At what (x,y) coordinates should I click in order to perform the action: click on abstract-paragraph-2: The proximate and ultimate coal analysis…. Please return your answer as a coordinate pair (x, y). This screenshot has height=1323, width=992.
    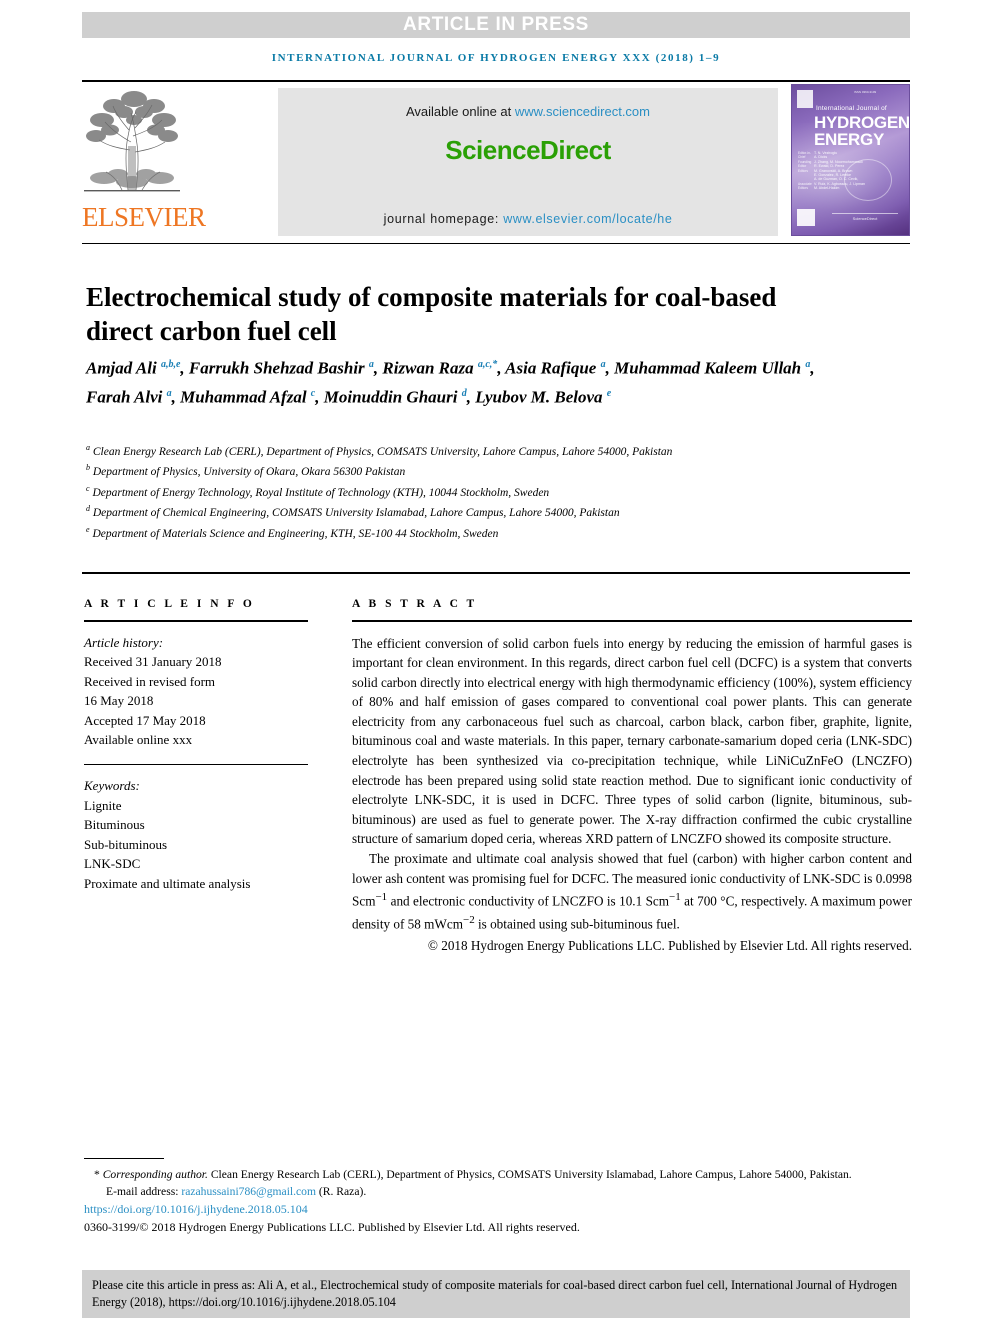
    Looking at the image, I should click on (632, 891).